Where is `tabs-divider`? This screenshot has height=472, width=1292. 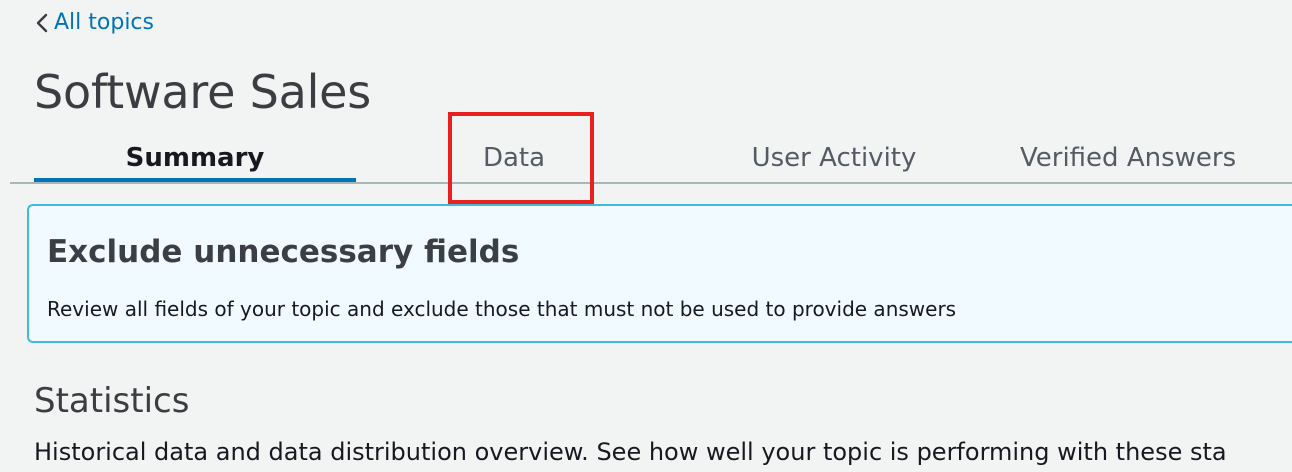 tabs-divider is located at coordinates (651, 183).